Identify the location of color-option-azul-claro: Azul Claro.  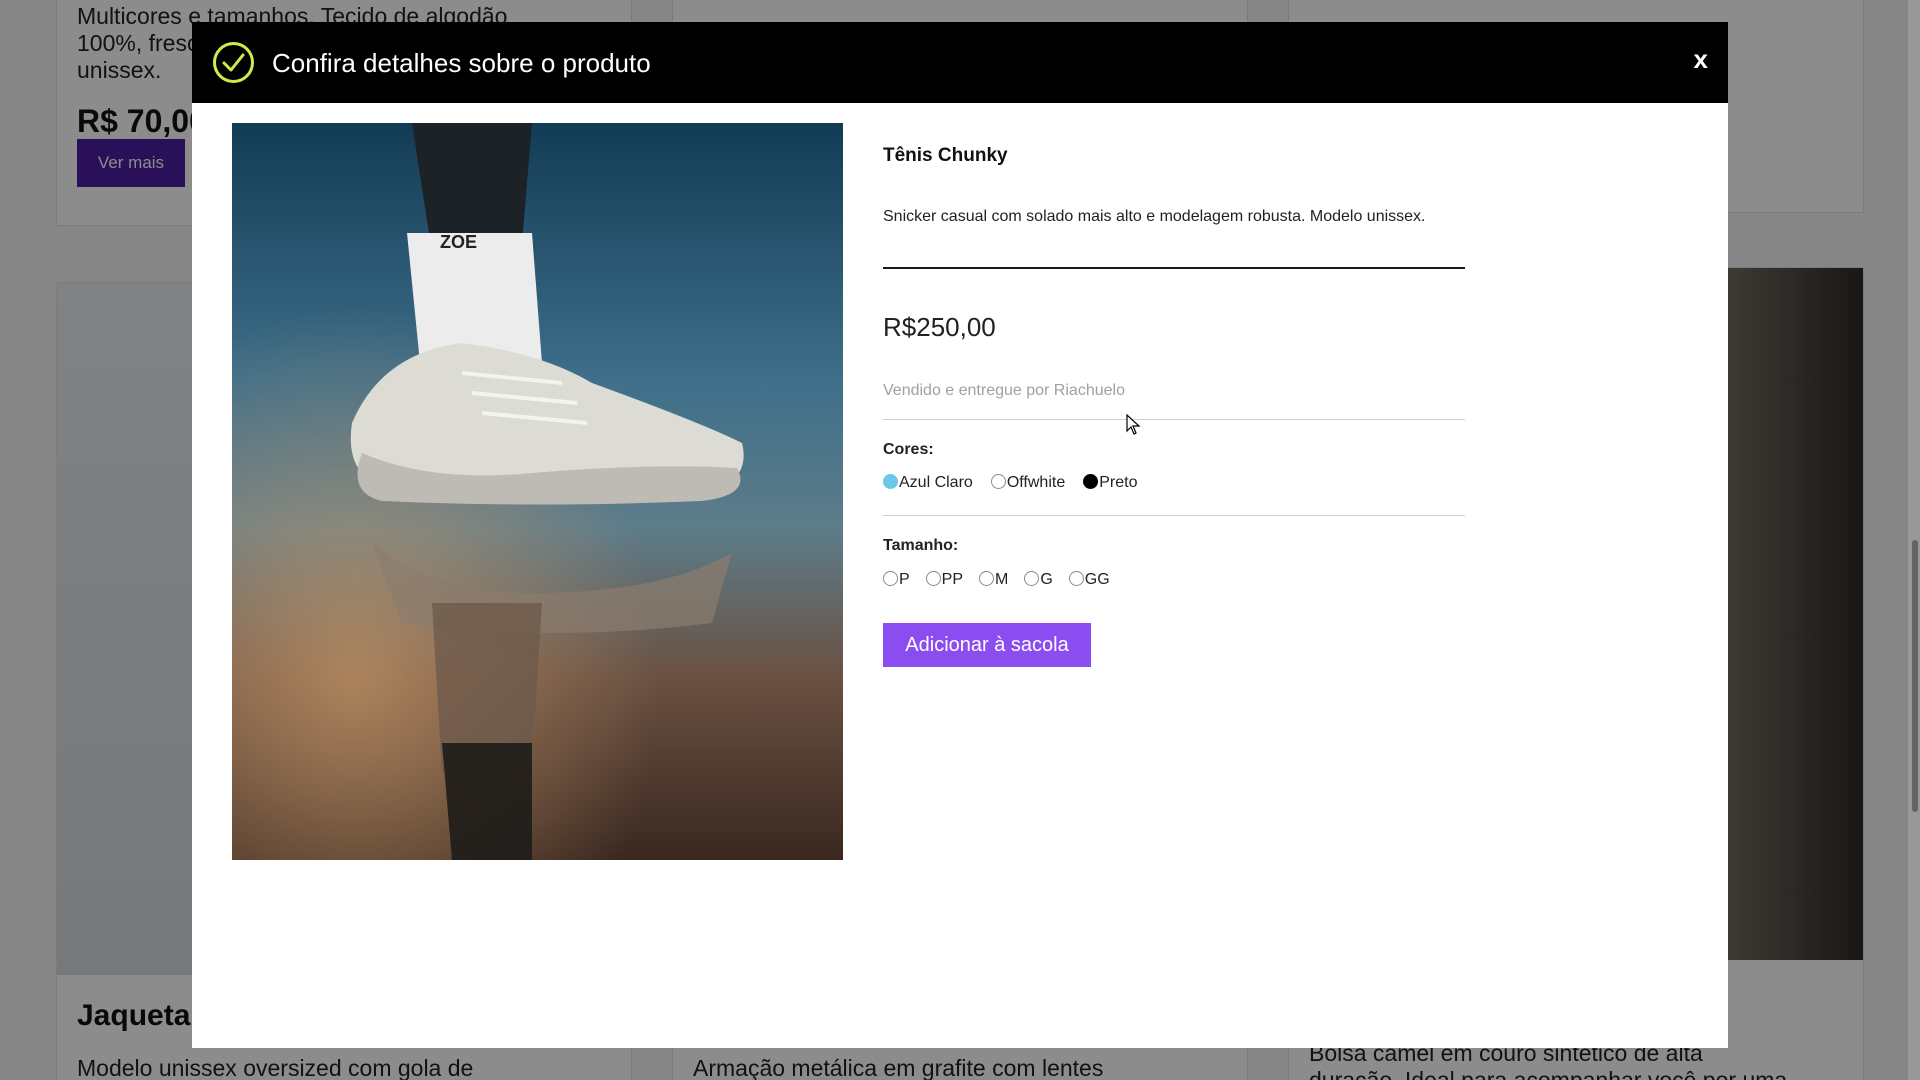
(928, 482).